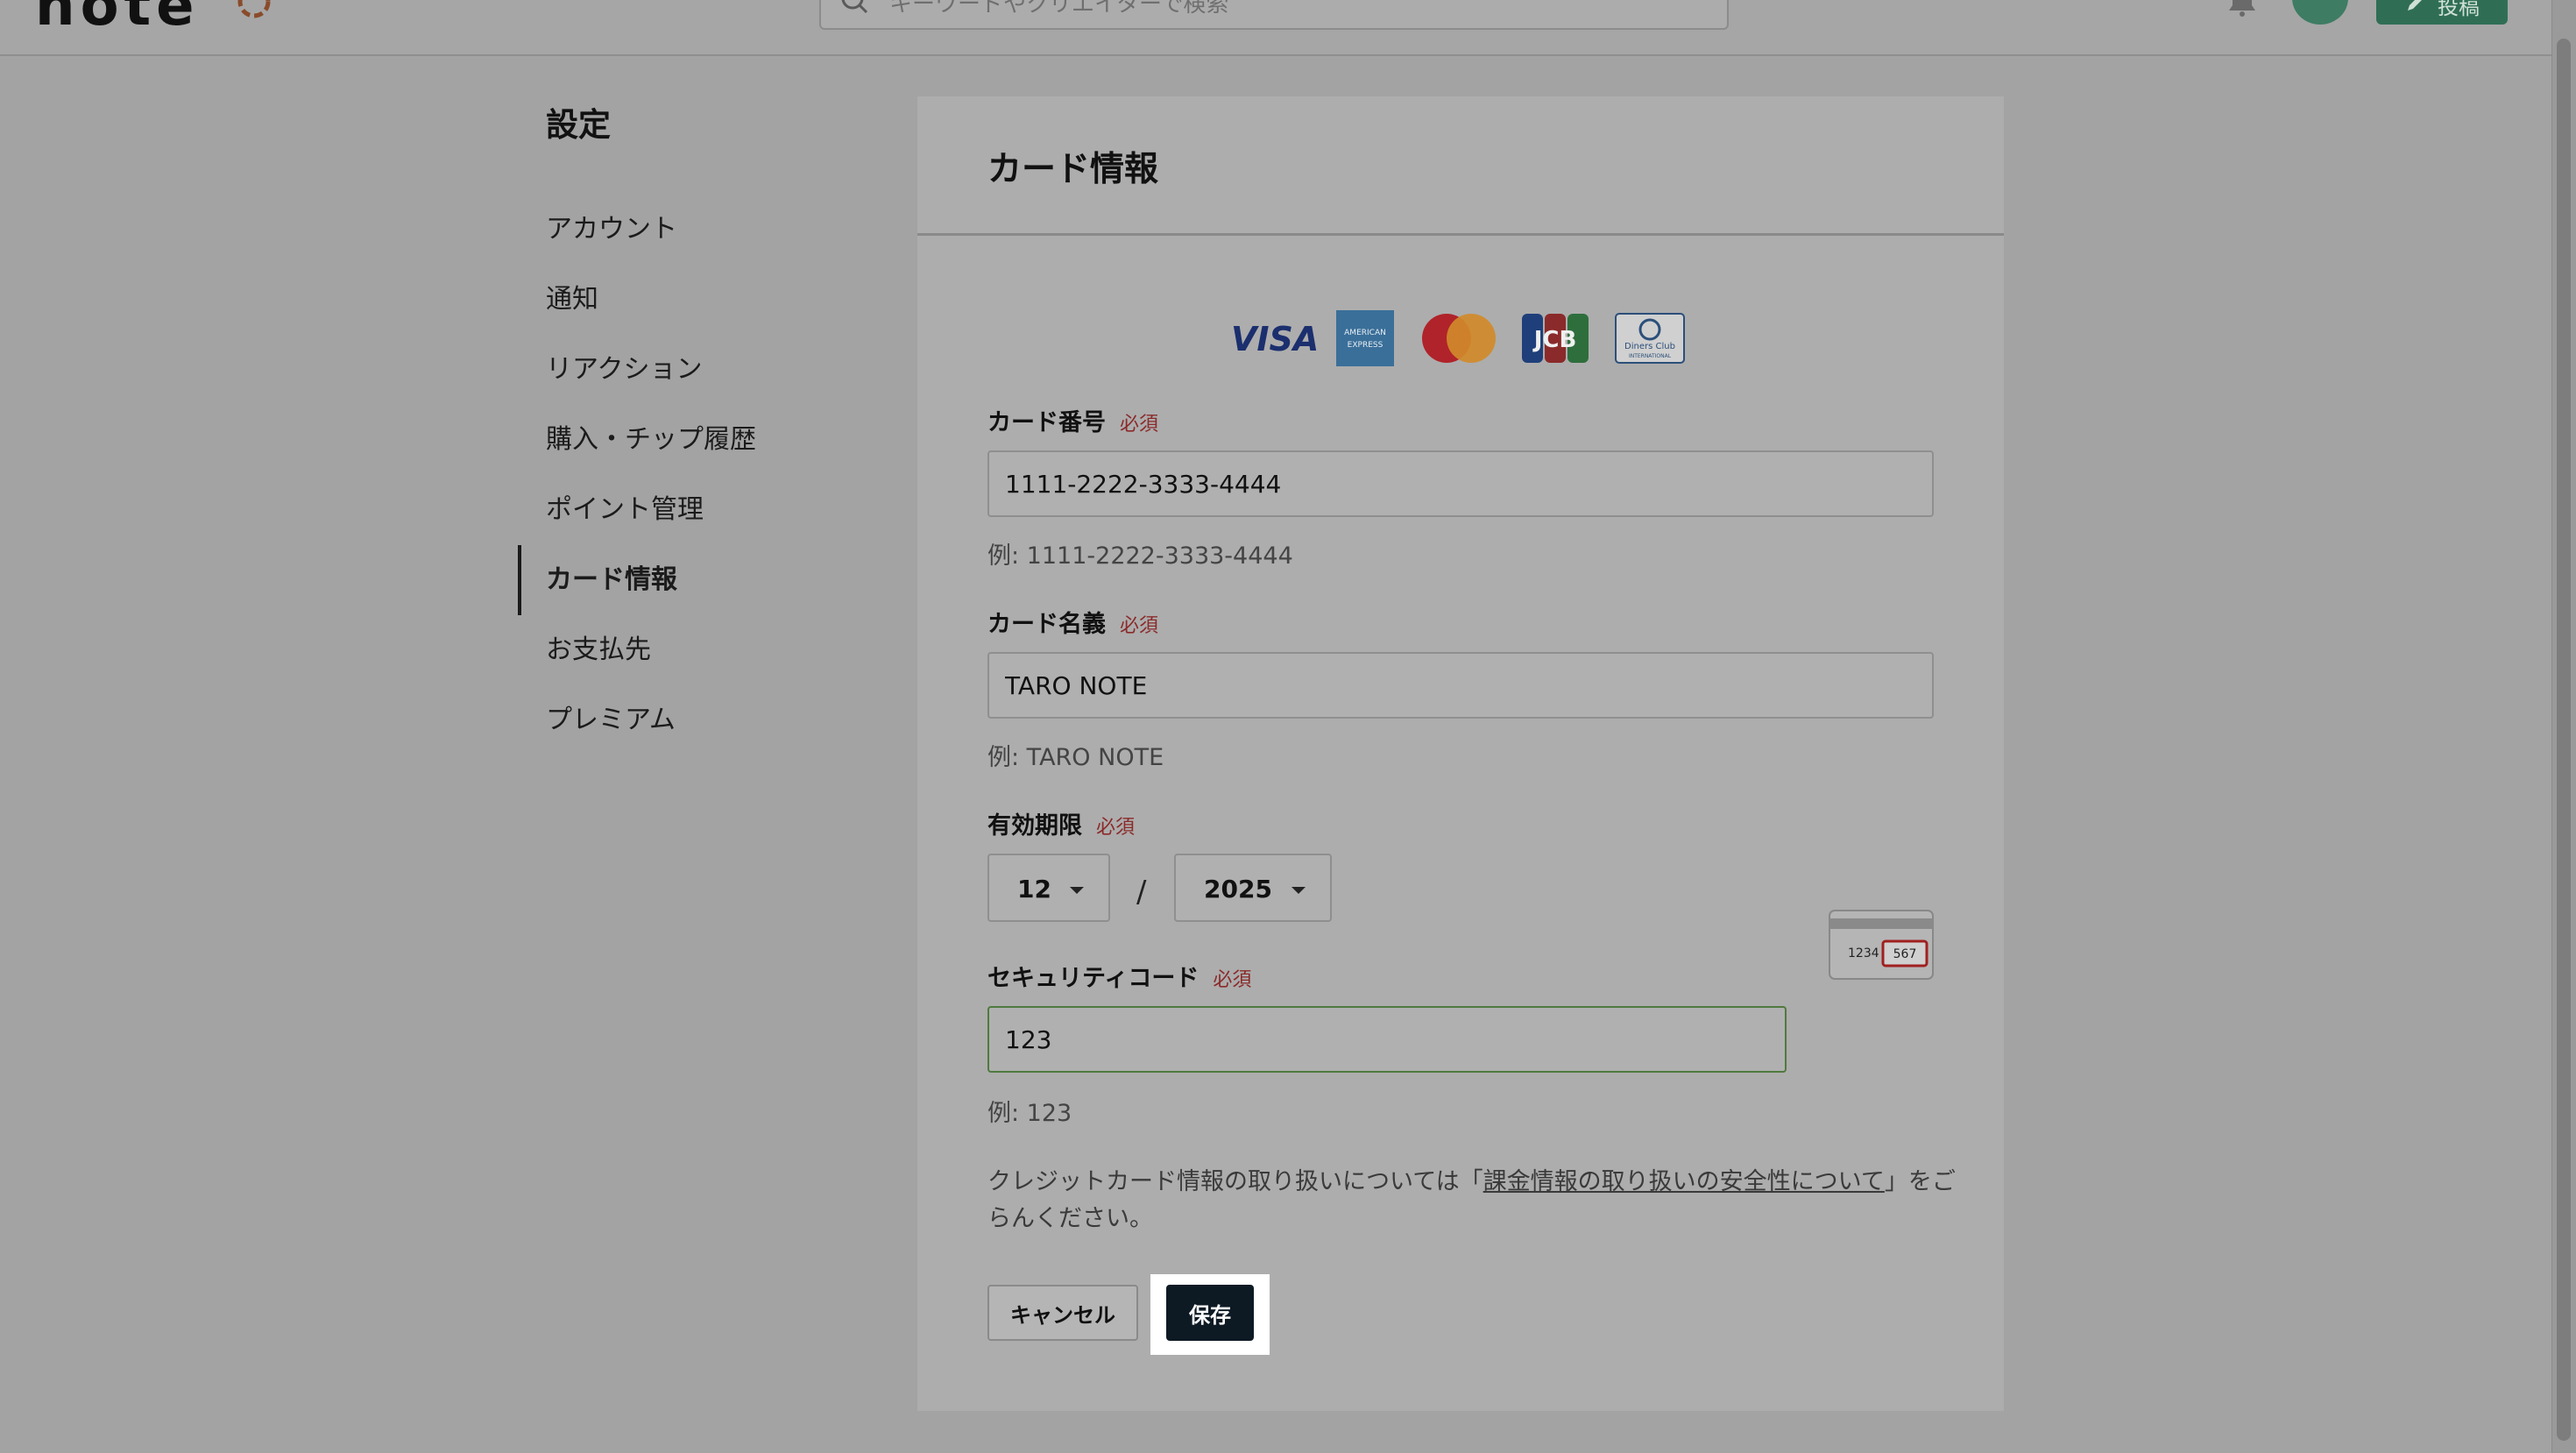 This screenshot has height=1453, width=2576. Describe the element at coordinates (2320, 12) in the screenshot. I see `user-avatar` at that location.